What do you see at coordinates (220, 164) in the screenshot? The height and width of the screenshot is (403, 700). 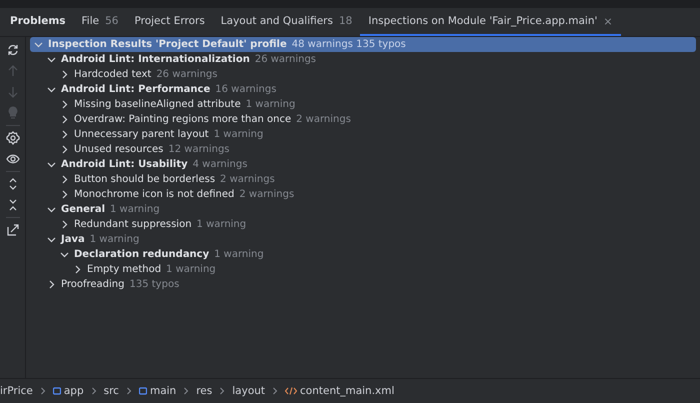 I see `issue-count: 4 warnings` at bounding box center [220, 164].